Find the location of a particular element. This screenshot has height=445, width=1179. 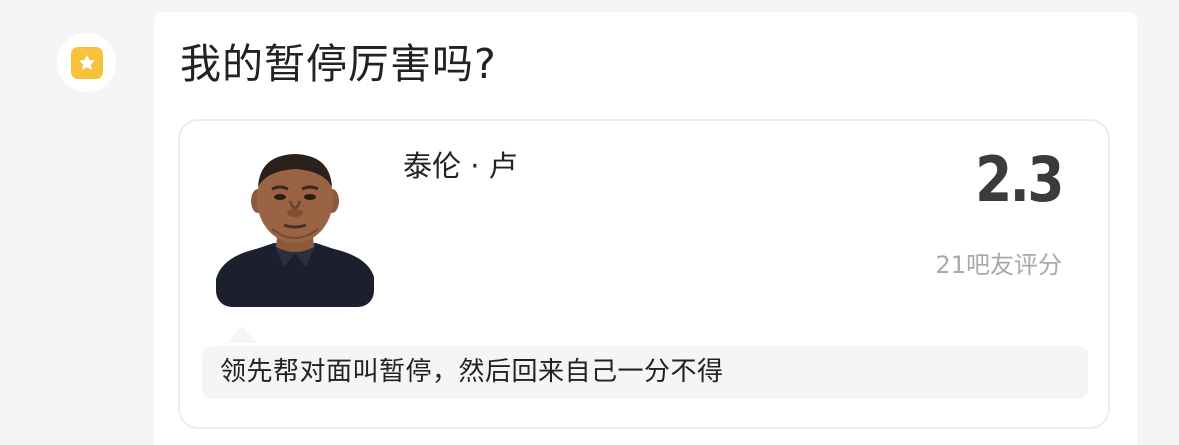

star-icon is located at coordinates (86, 62).